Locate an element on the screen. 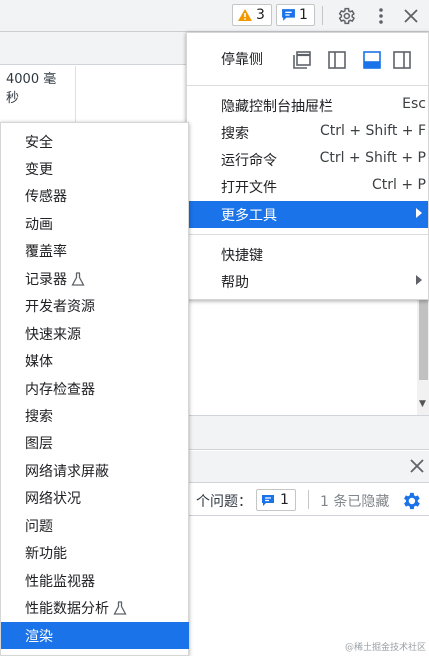 This screenshot has width=429, height=656. submenu-item-label: 问题 is located at coordinates (39, 526).